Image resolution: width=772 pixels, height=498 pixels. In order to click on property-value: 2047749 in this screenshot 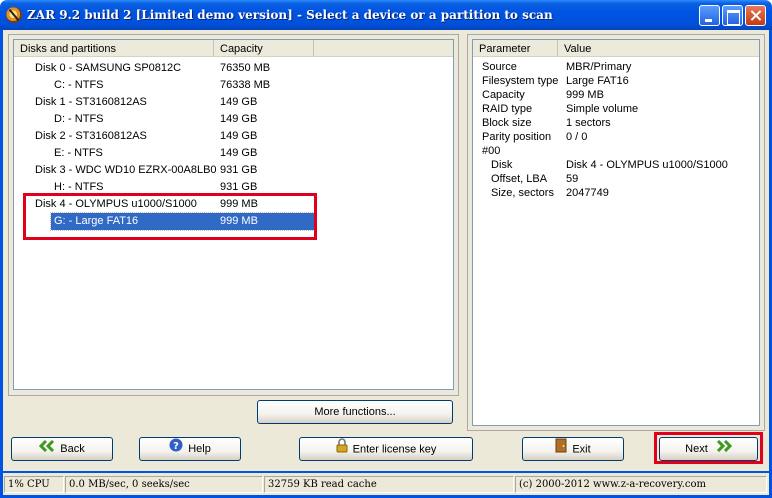, I will do `click(587, 193)`.